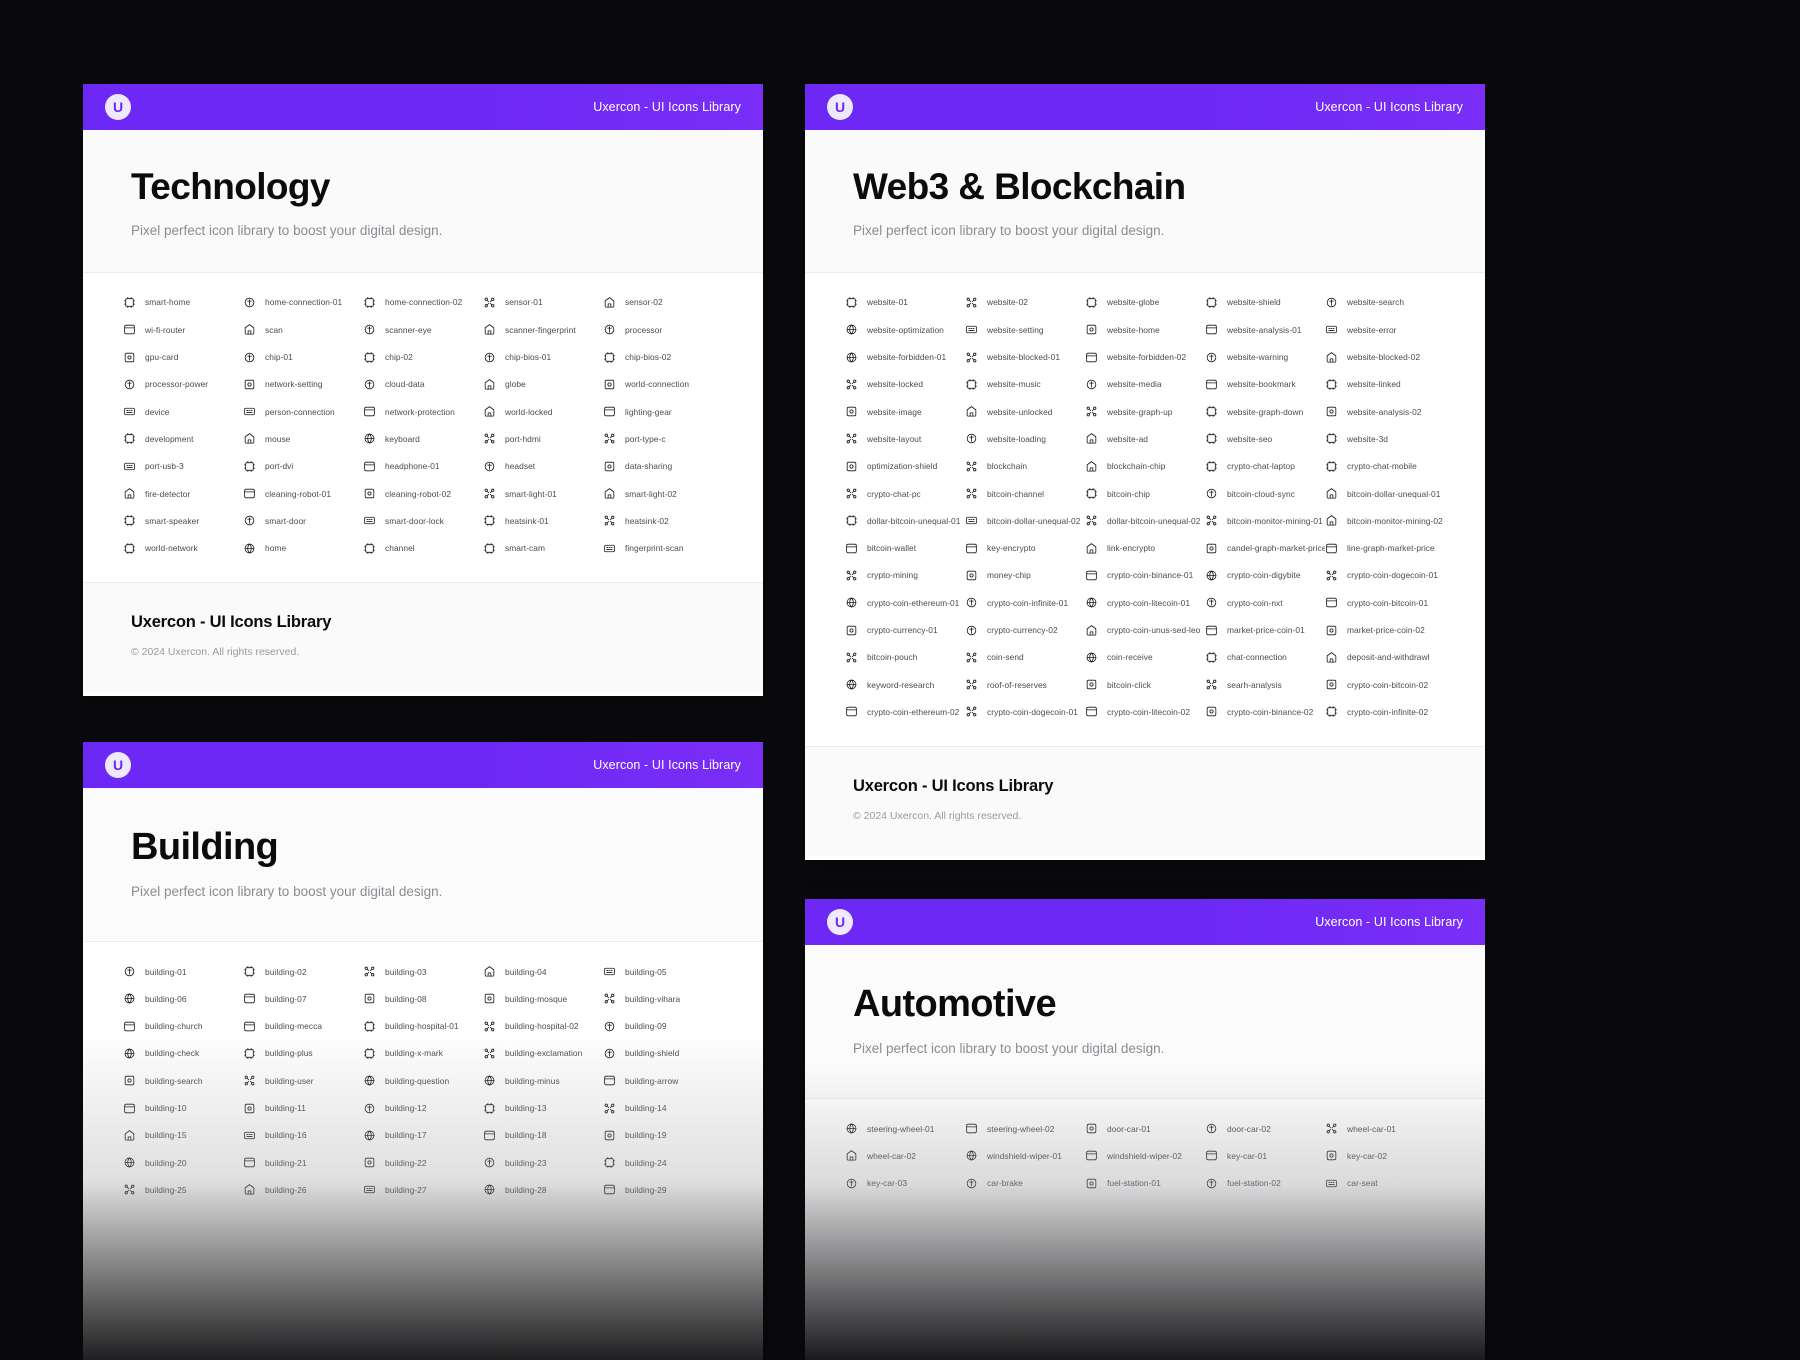 This screenshot has width=1800, height=1360. What do you see at coordinates (543, 1053) in the screenshot?
I see `icon-item: building-exclamation` at bounding box center [543, 1053].